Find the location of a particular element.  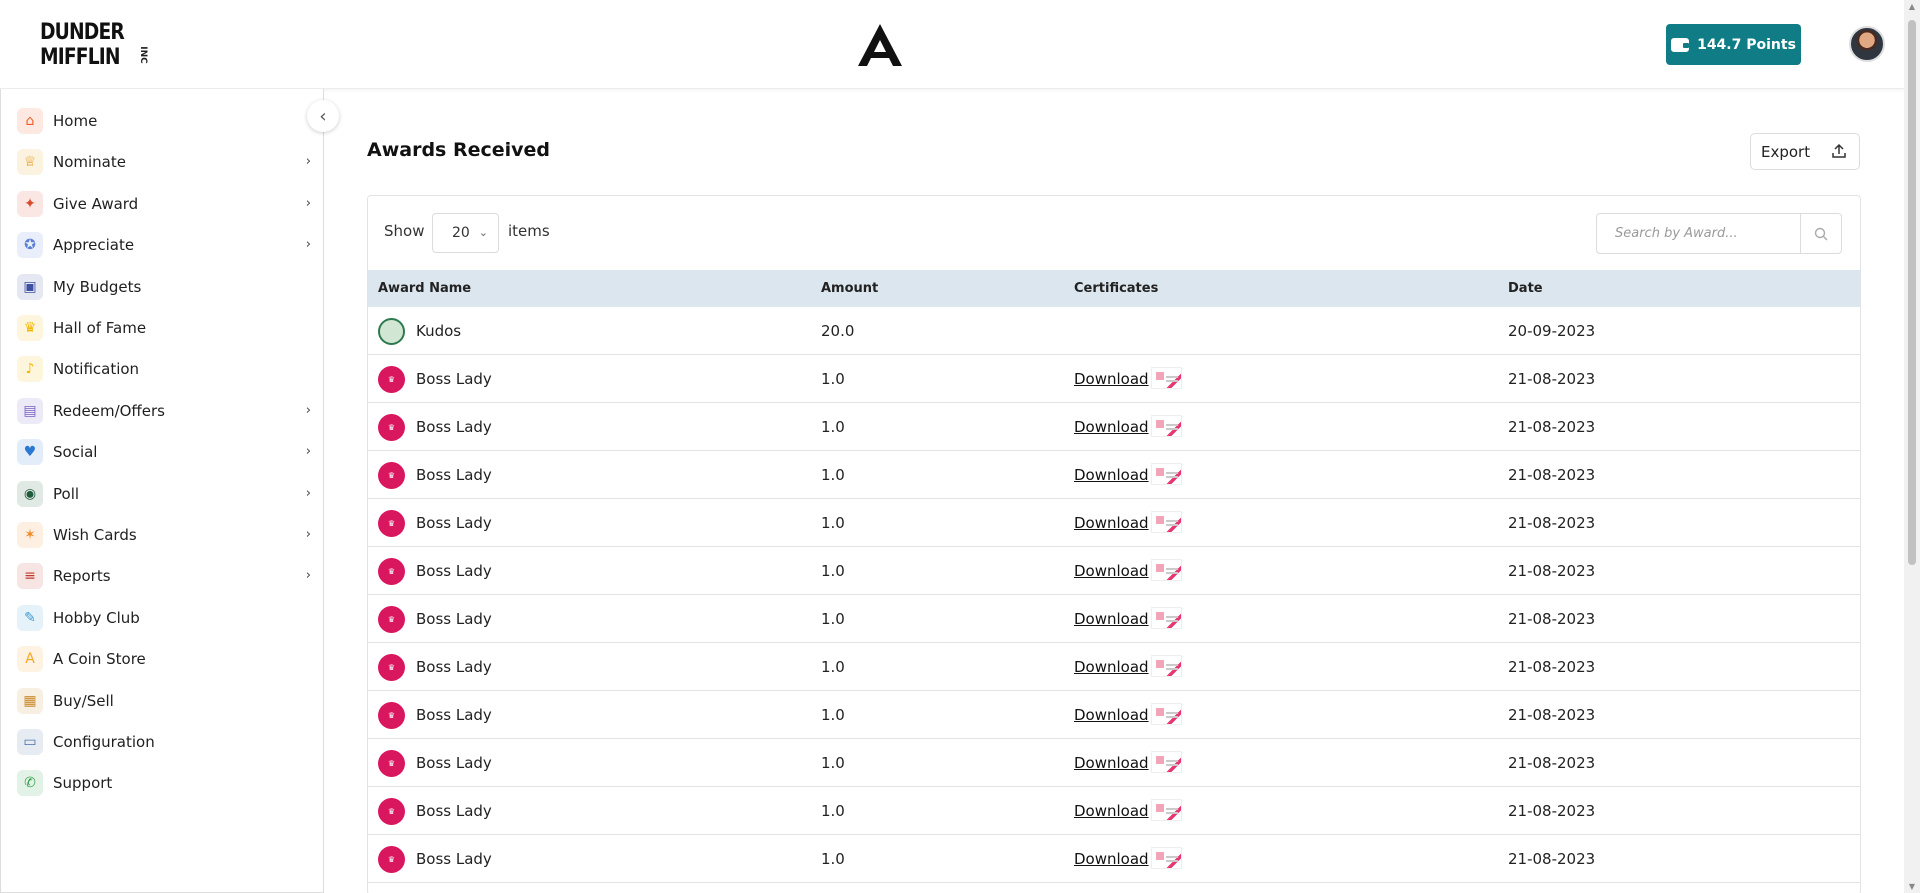

page-scrollbar: ▲ ▼ is located at coordinates (1912, 446).